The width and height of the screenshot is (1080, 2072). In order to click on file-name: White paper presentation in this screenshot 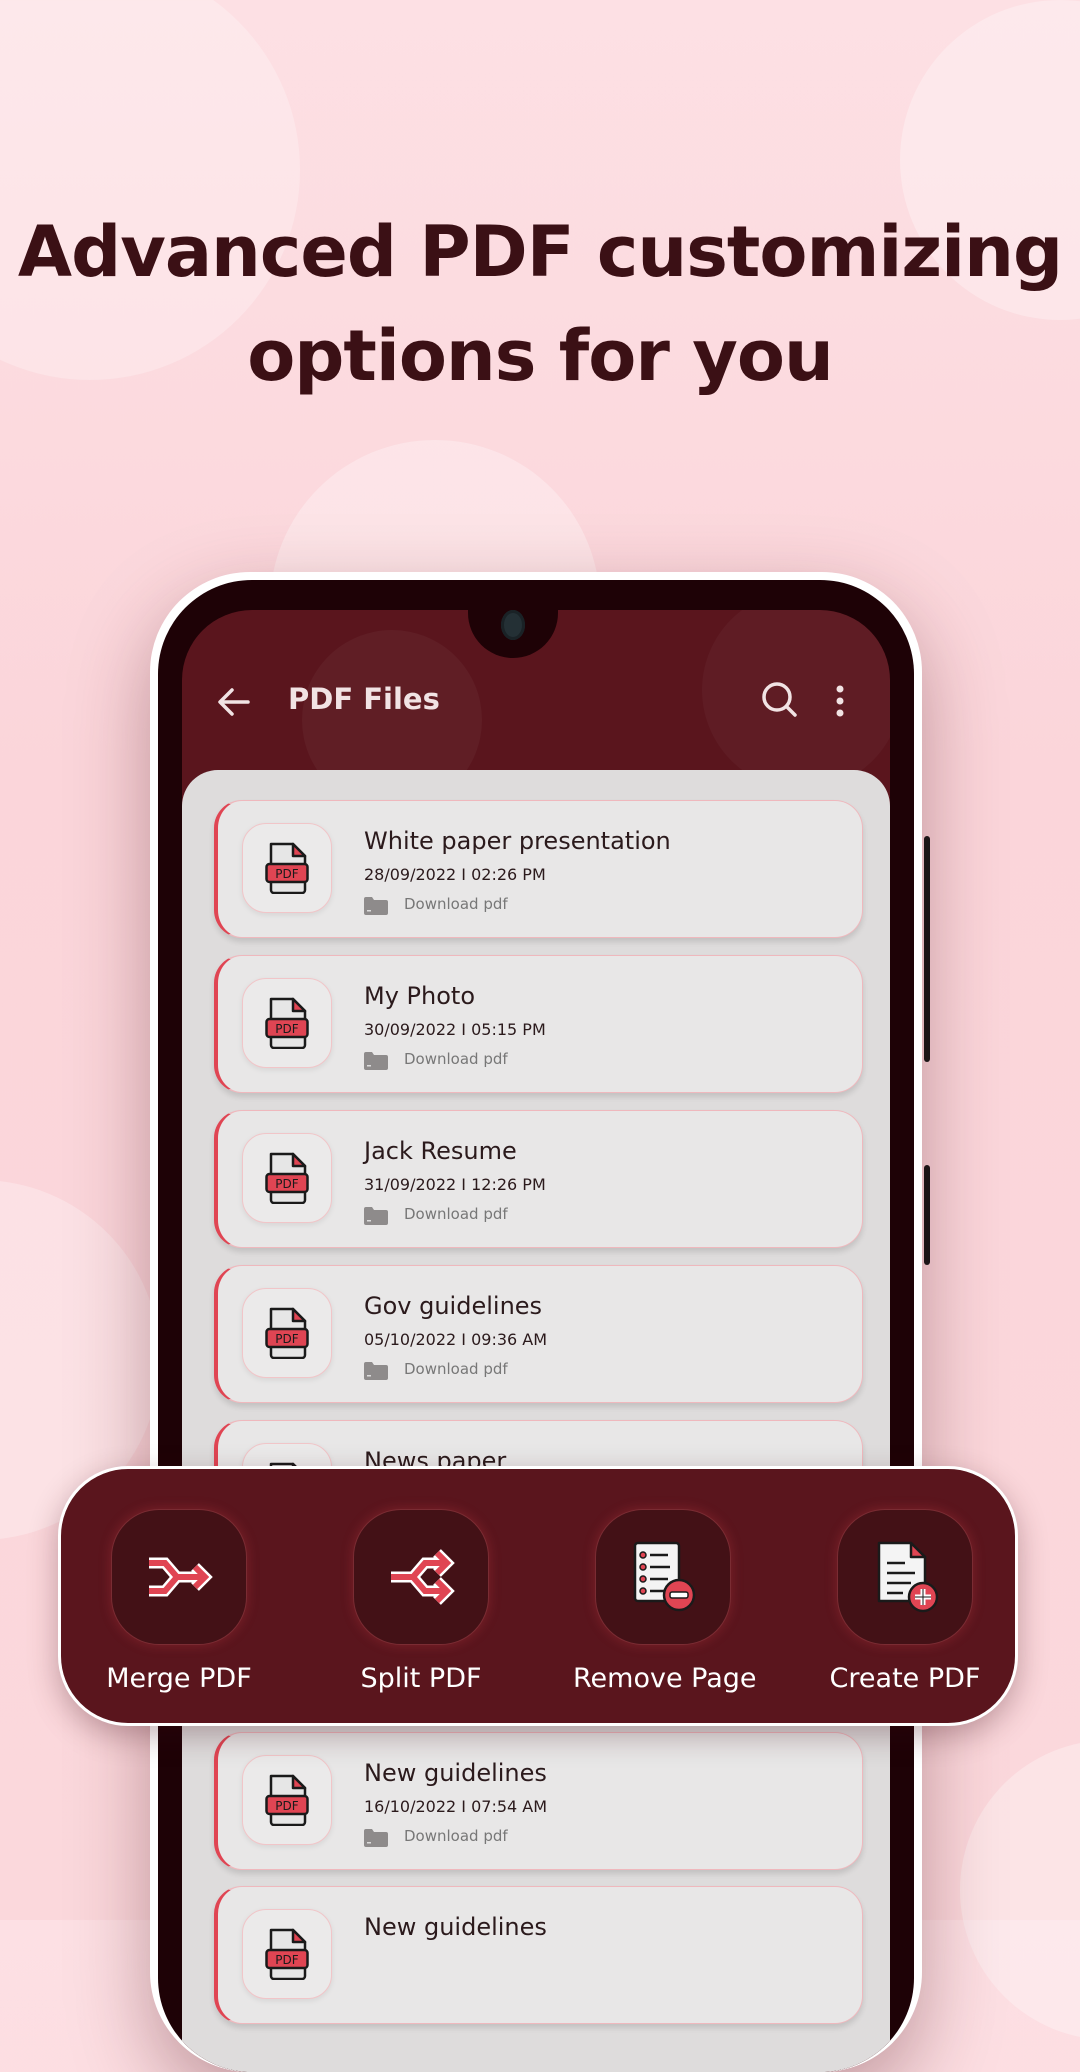, I will do `click(517, 841)`.